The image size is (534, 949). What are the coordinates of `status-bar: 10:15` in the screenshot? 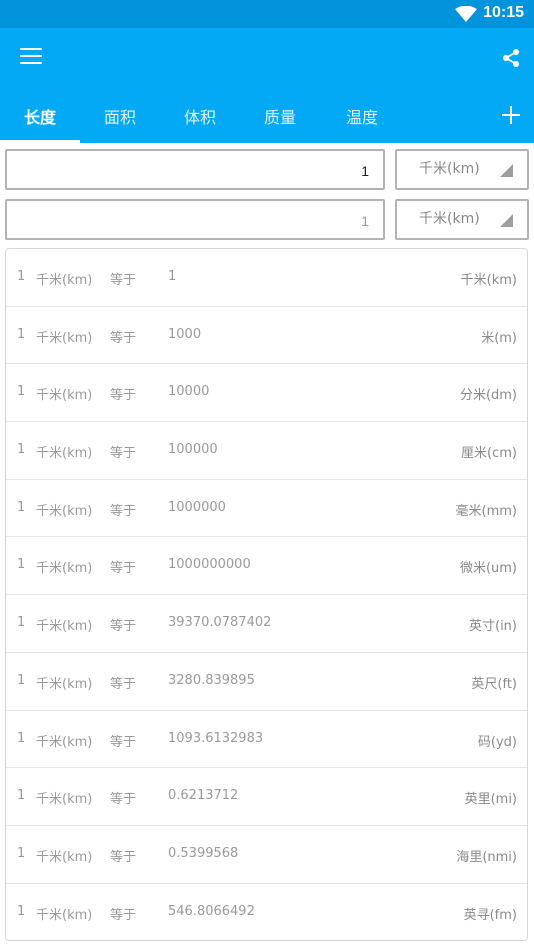 It's located at (267, 14).